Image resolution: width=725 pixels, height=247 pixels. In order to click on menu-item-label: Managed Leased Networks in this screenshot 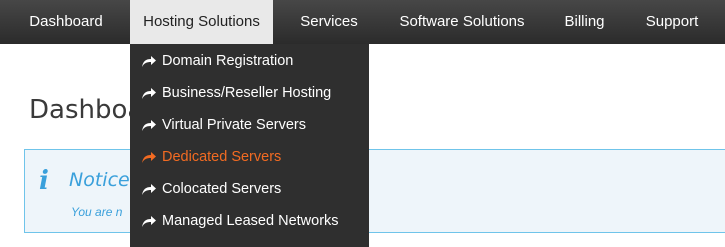, I will do `click(250, 221)`.